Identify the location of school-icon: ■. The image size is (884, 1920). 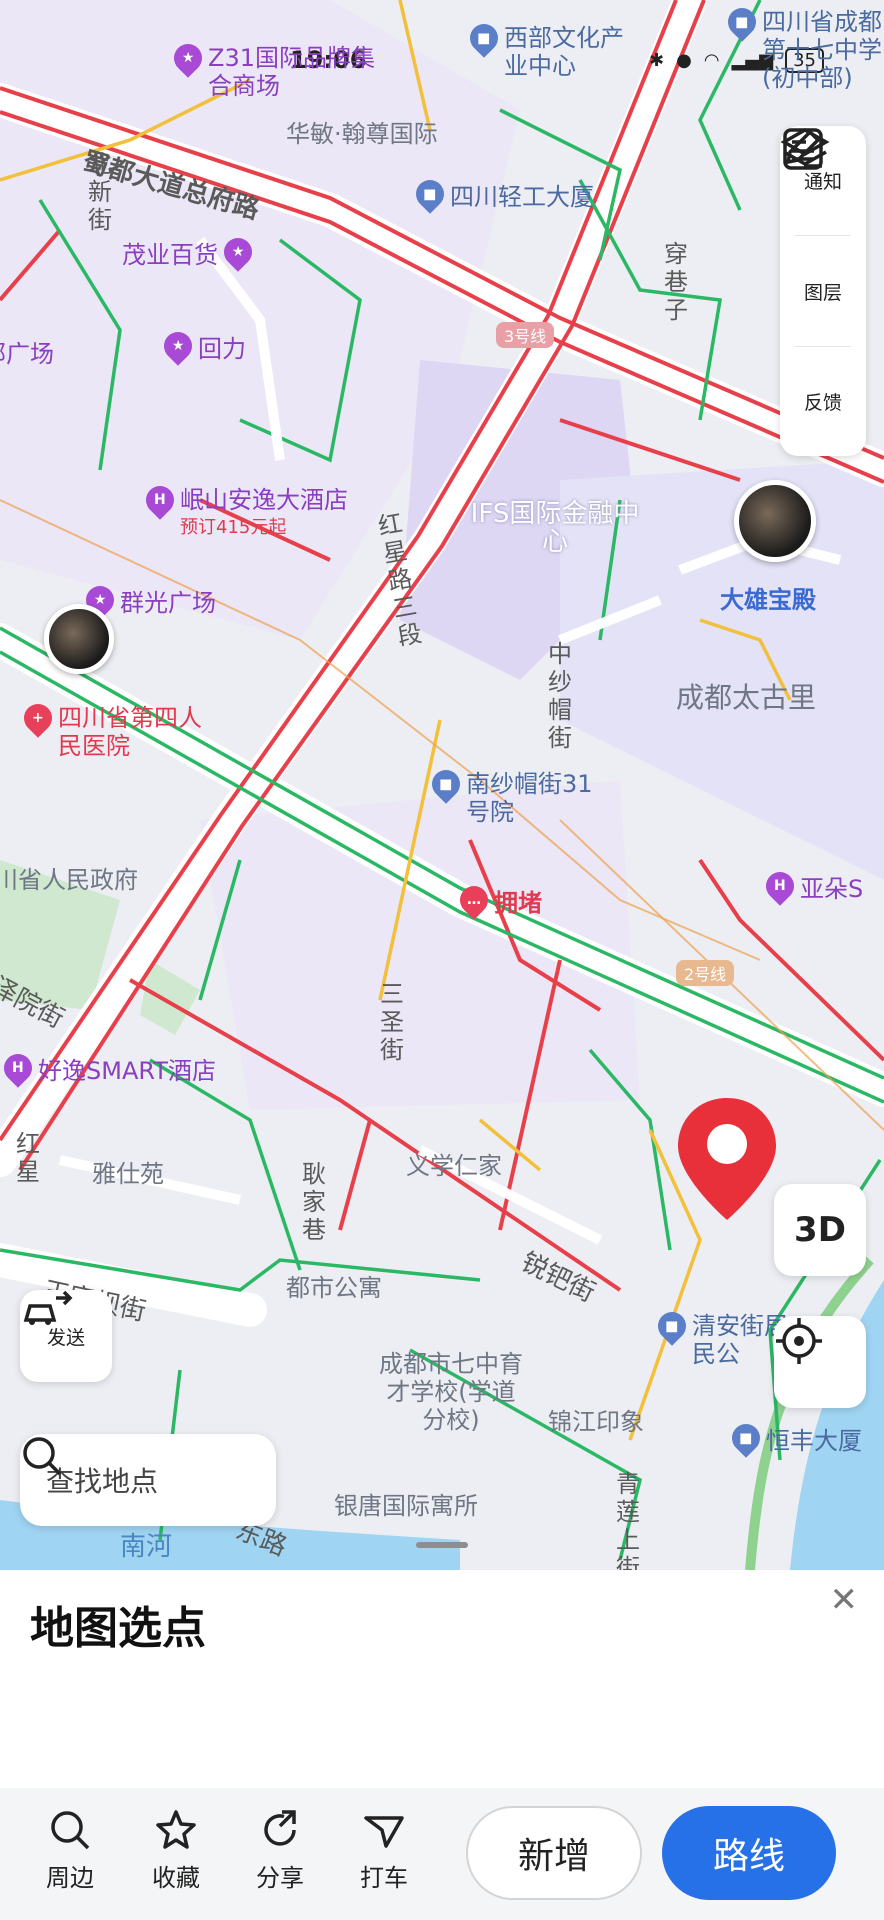
(742, 22).